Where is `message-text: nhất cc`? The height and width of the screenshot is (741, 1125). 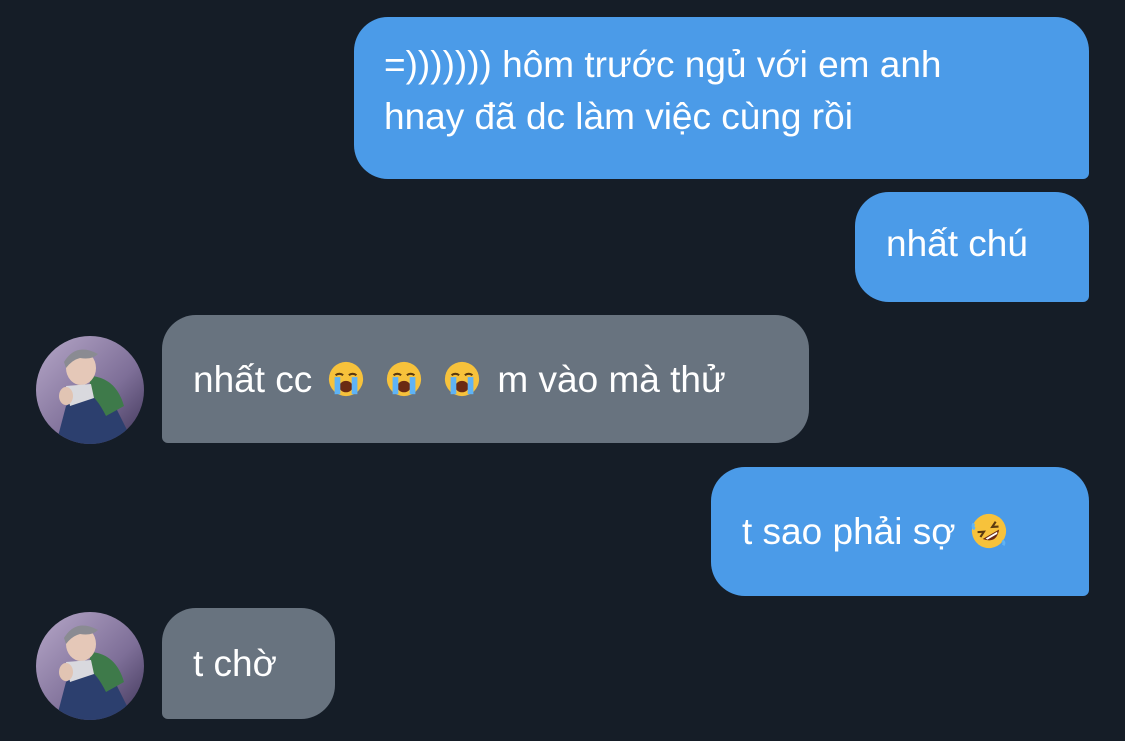 message-text: nhất cc is located at coordinates (253, 379).